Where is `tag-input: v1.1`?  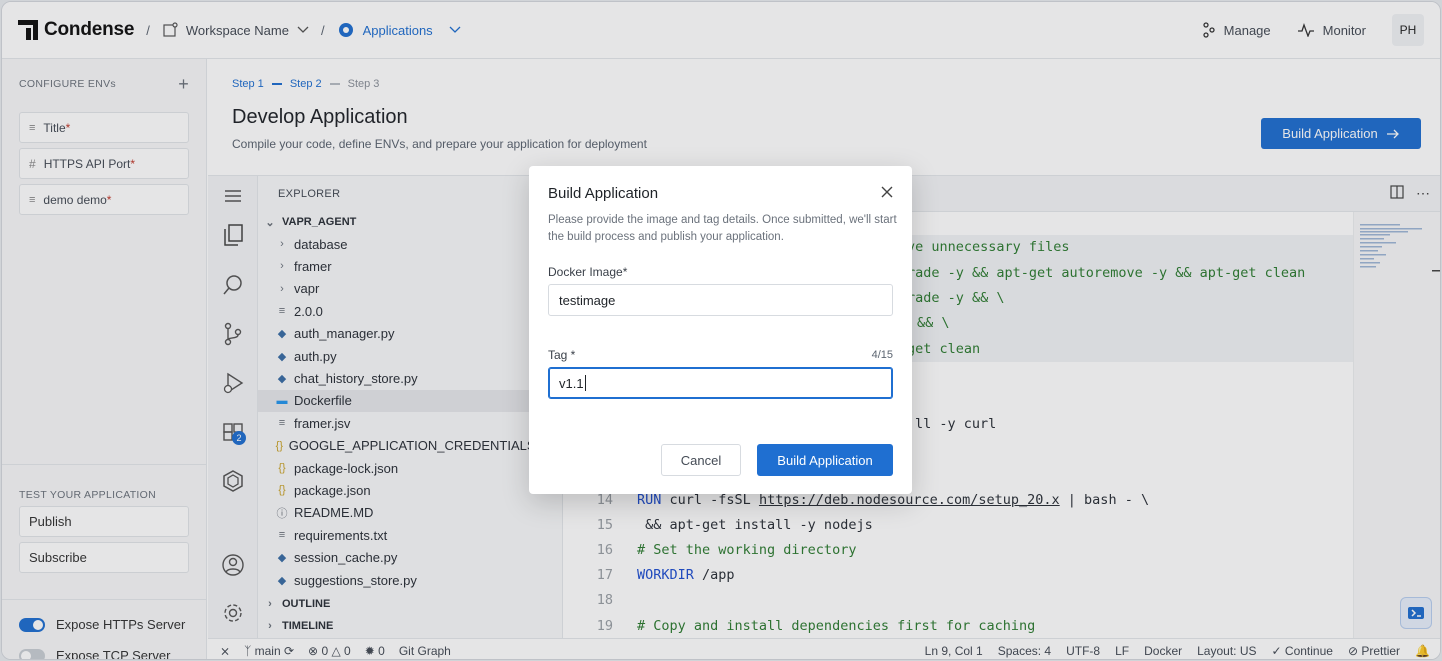 tag-input: v1.1 is located at coordinates (720, 383).